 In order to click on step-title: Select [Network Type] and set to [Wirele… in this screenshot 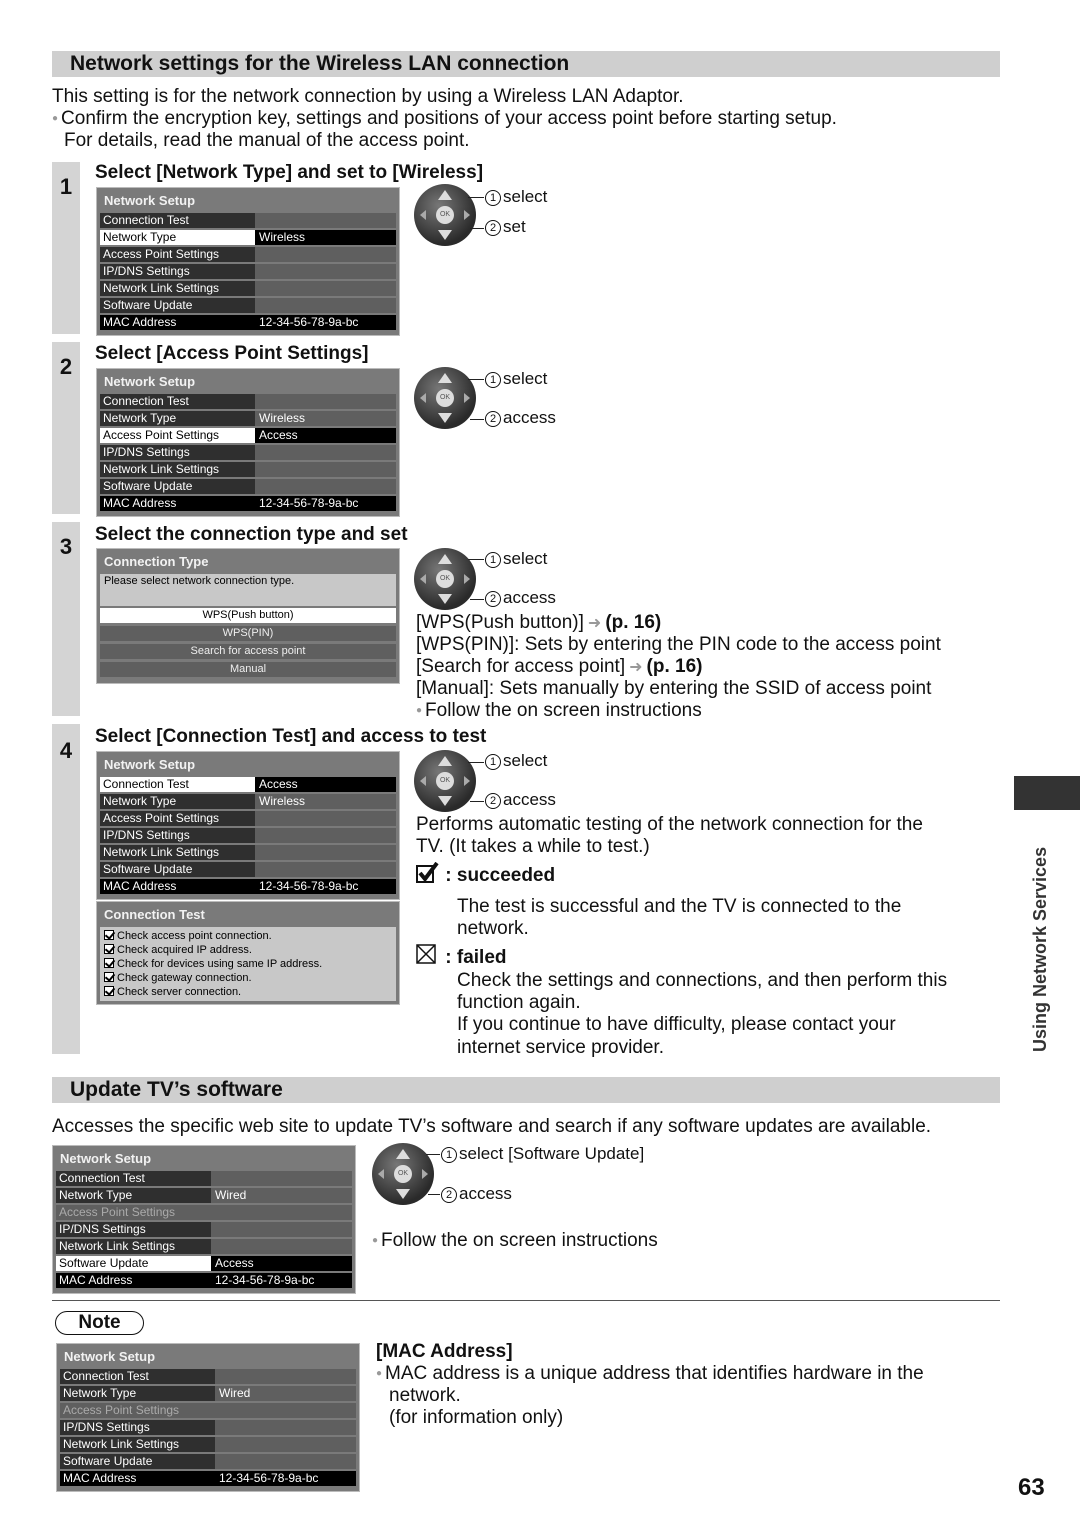, I will do `click(289, 172)`.